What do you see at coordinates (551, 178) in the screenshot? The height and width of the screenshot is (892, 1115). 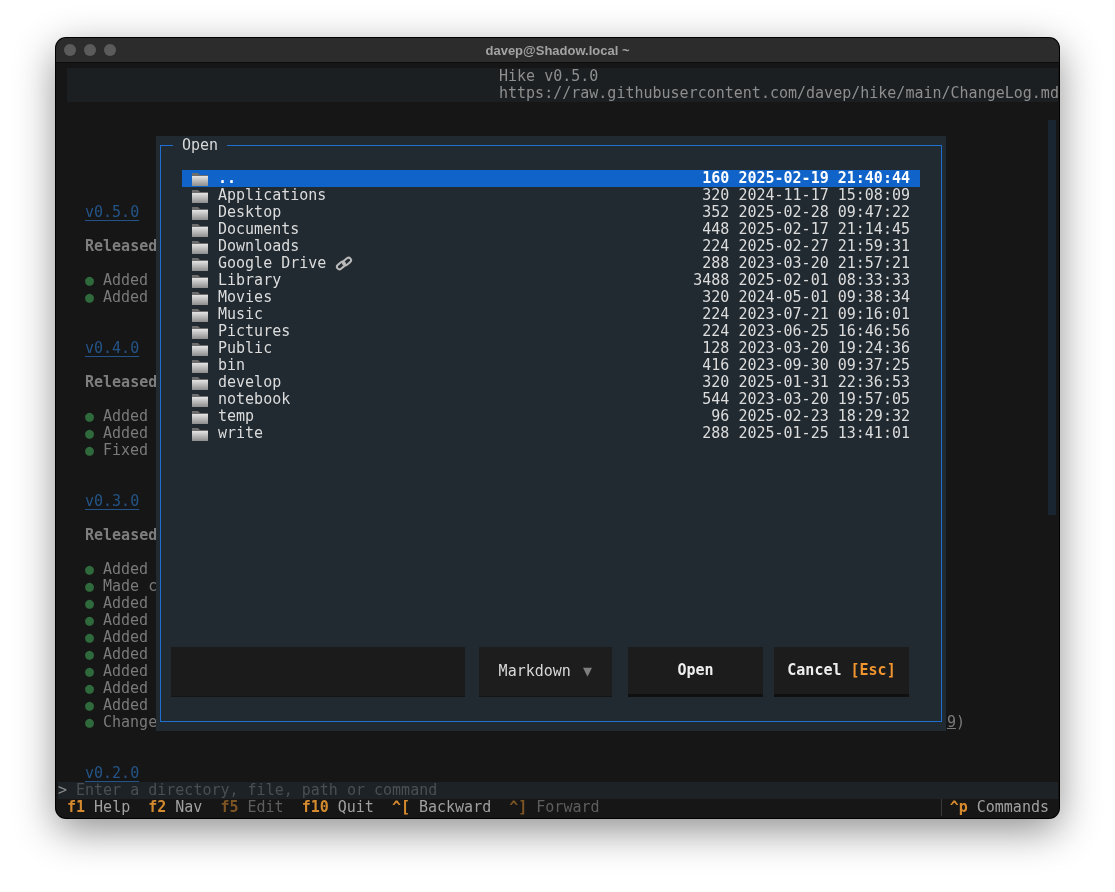 I see `file-row: .. 160 2025-02-19 21:40:44` at bounding box center [551, 178].